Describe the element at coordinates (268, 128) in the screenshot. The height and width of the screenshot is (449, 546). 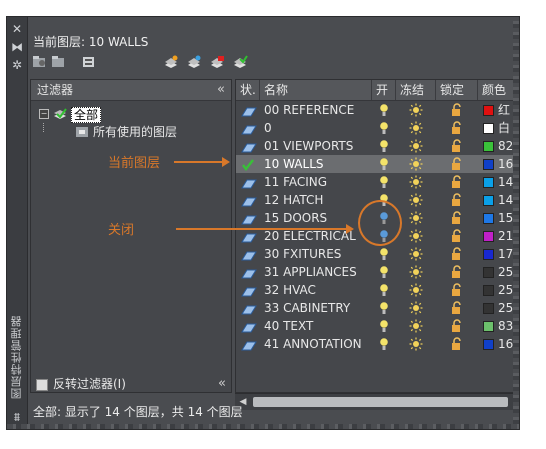
I see `layer-name: 0` at that location.